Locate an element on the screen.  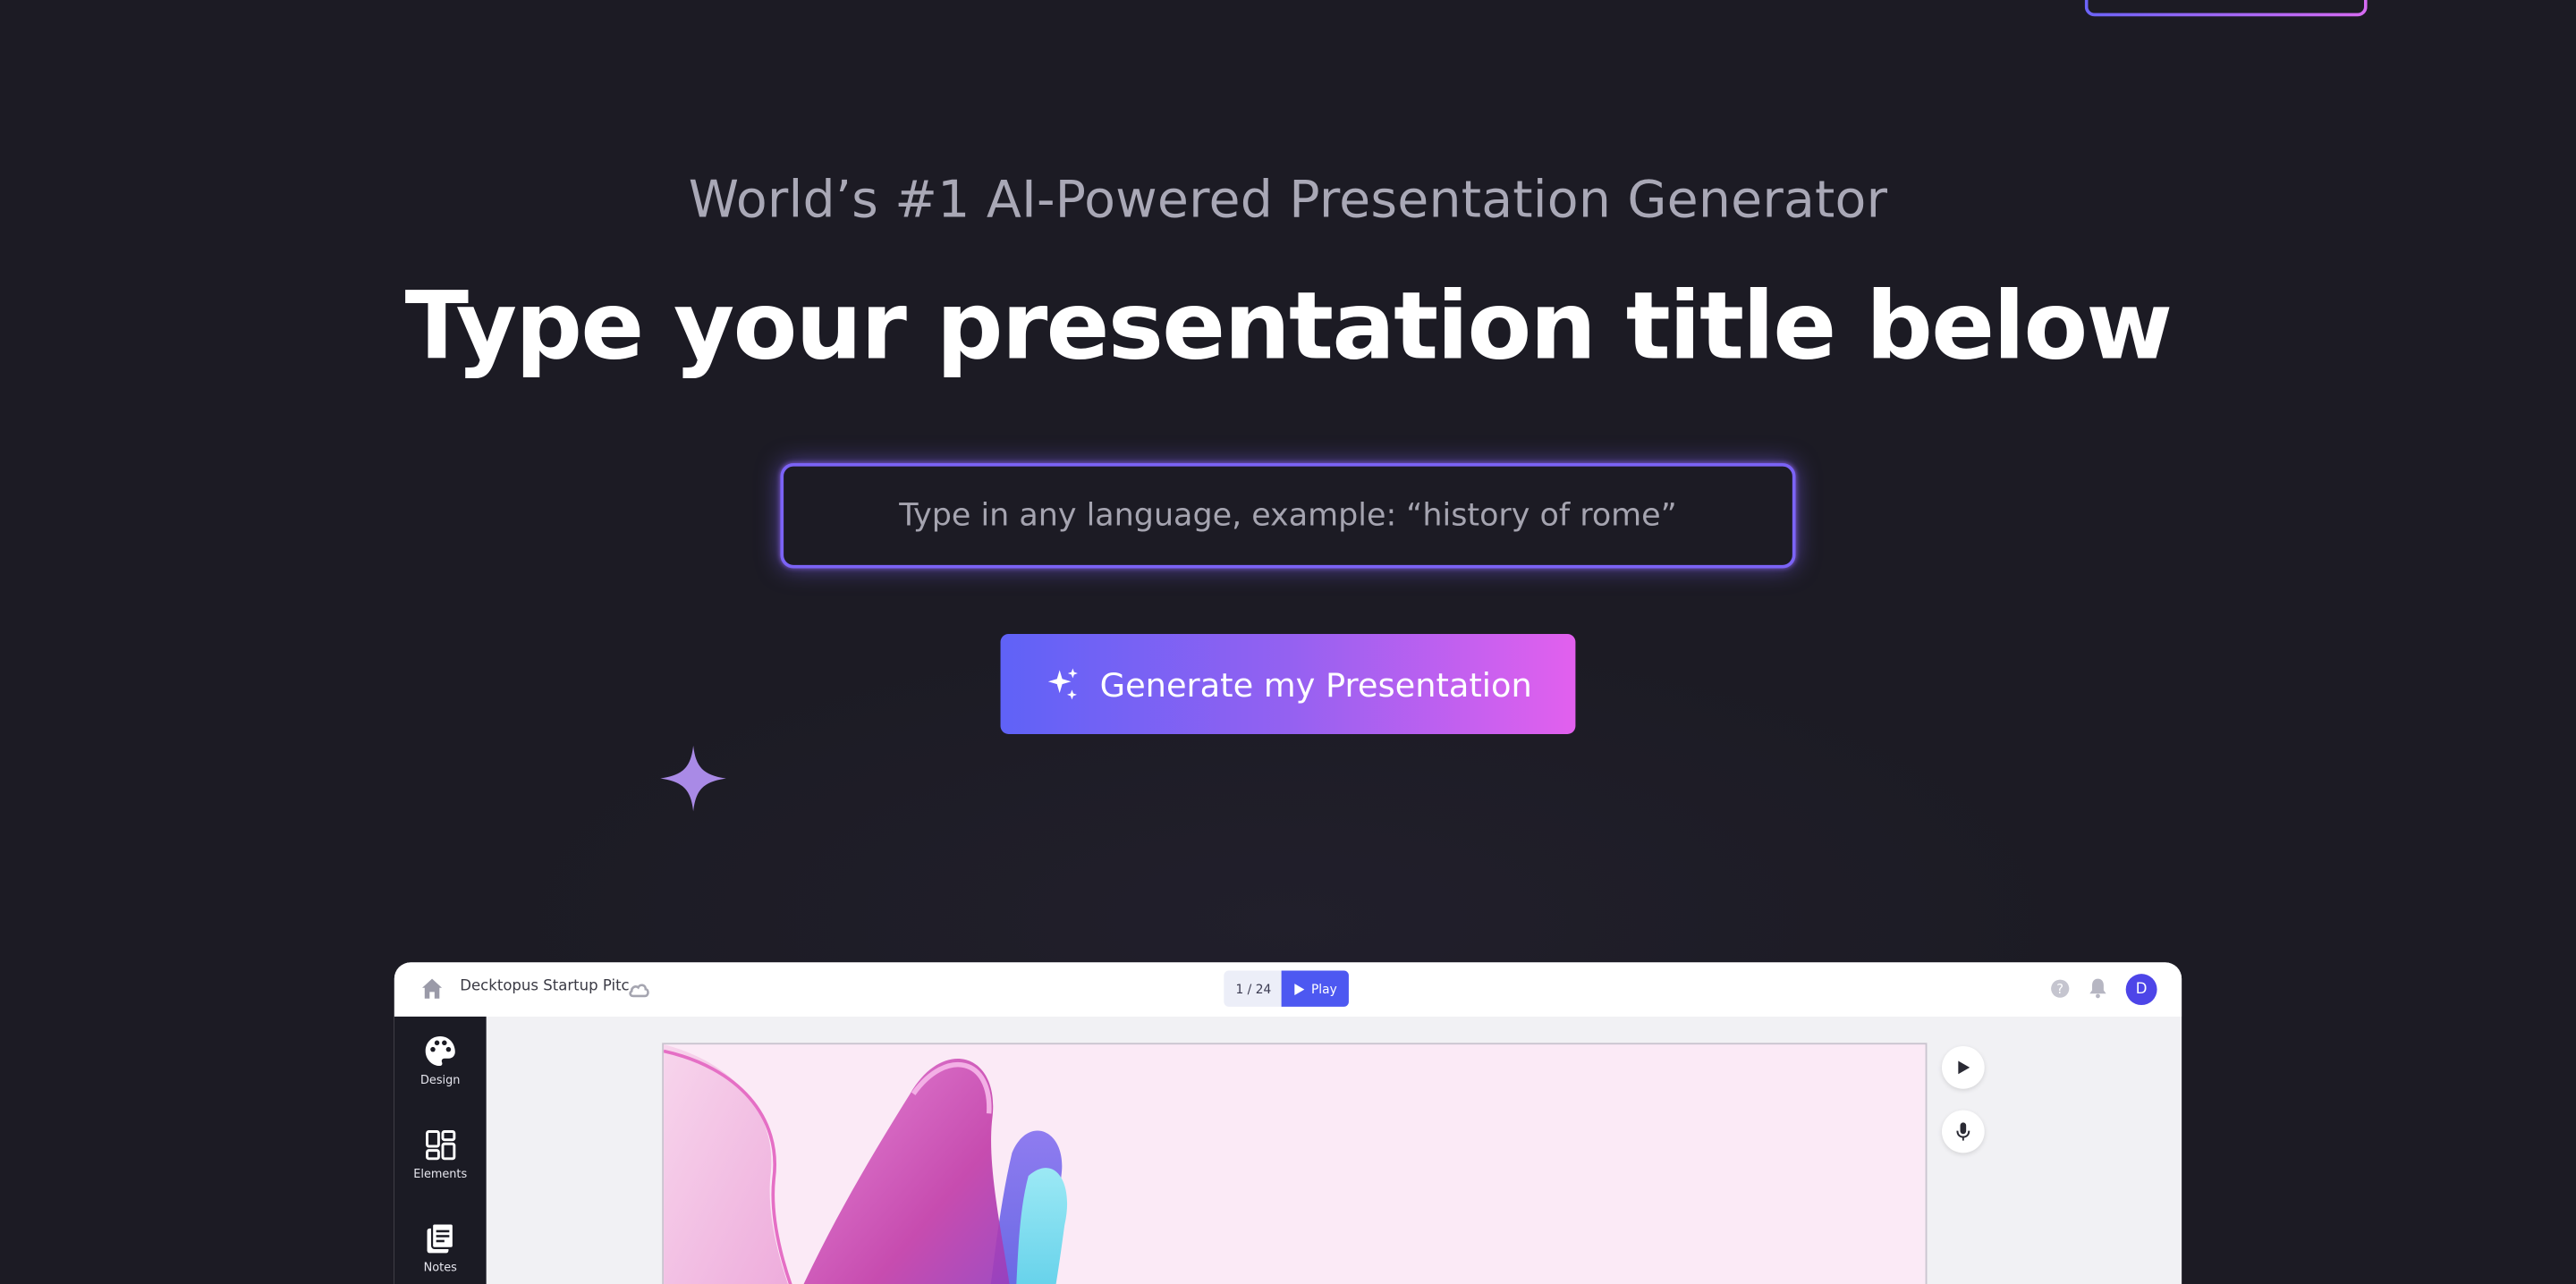
bell-icon is located at coordinates (2097, 988).